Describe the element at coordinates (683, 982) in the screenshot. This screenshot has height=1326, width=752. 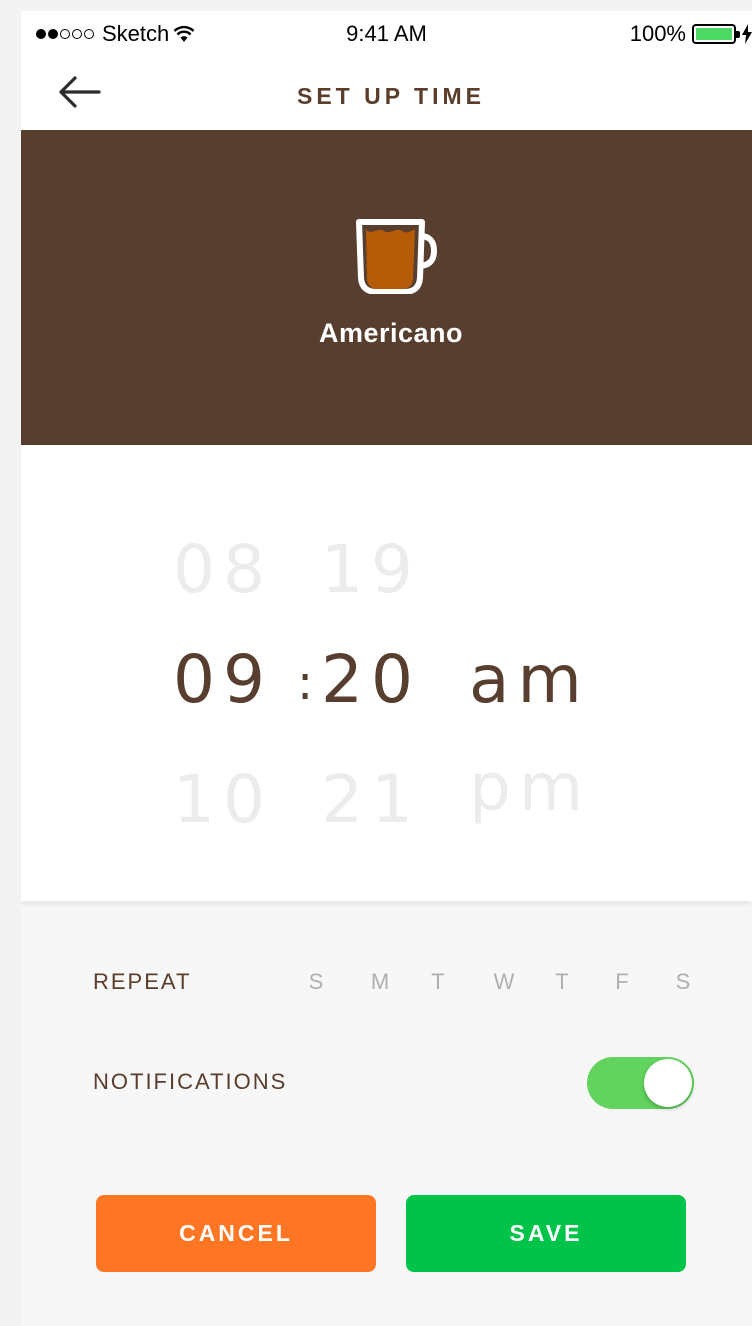
I see `repeat-day-saturday: S` at that location.